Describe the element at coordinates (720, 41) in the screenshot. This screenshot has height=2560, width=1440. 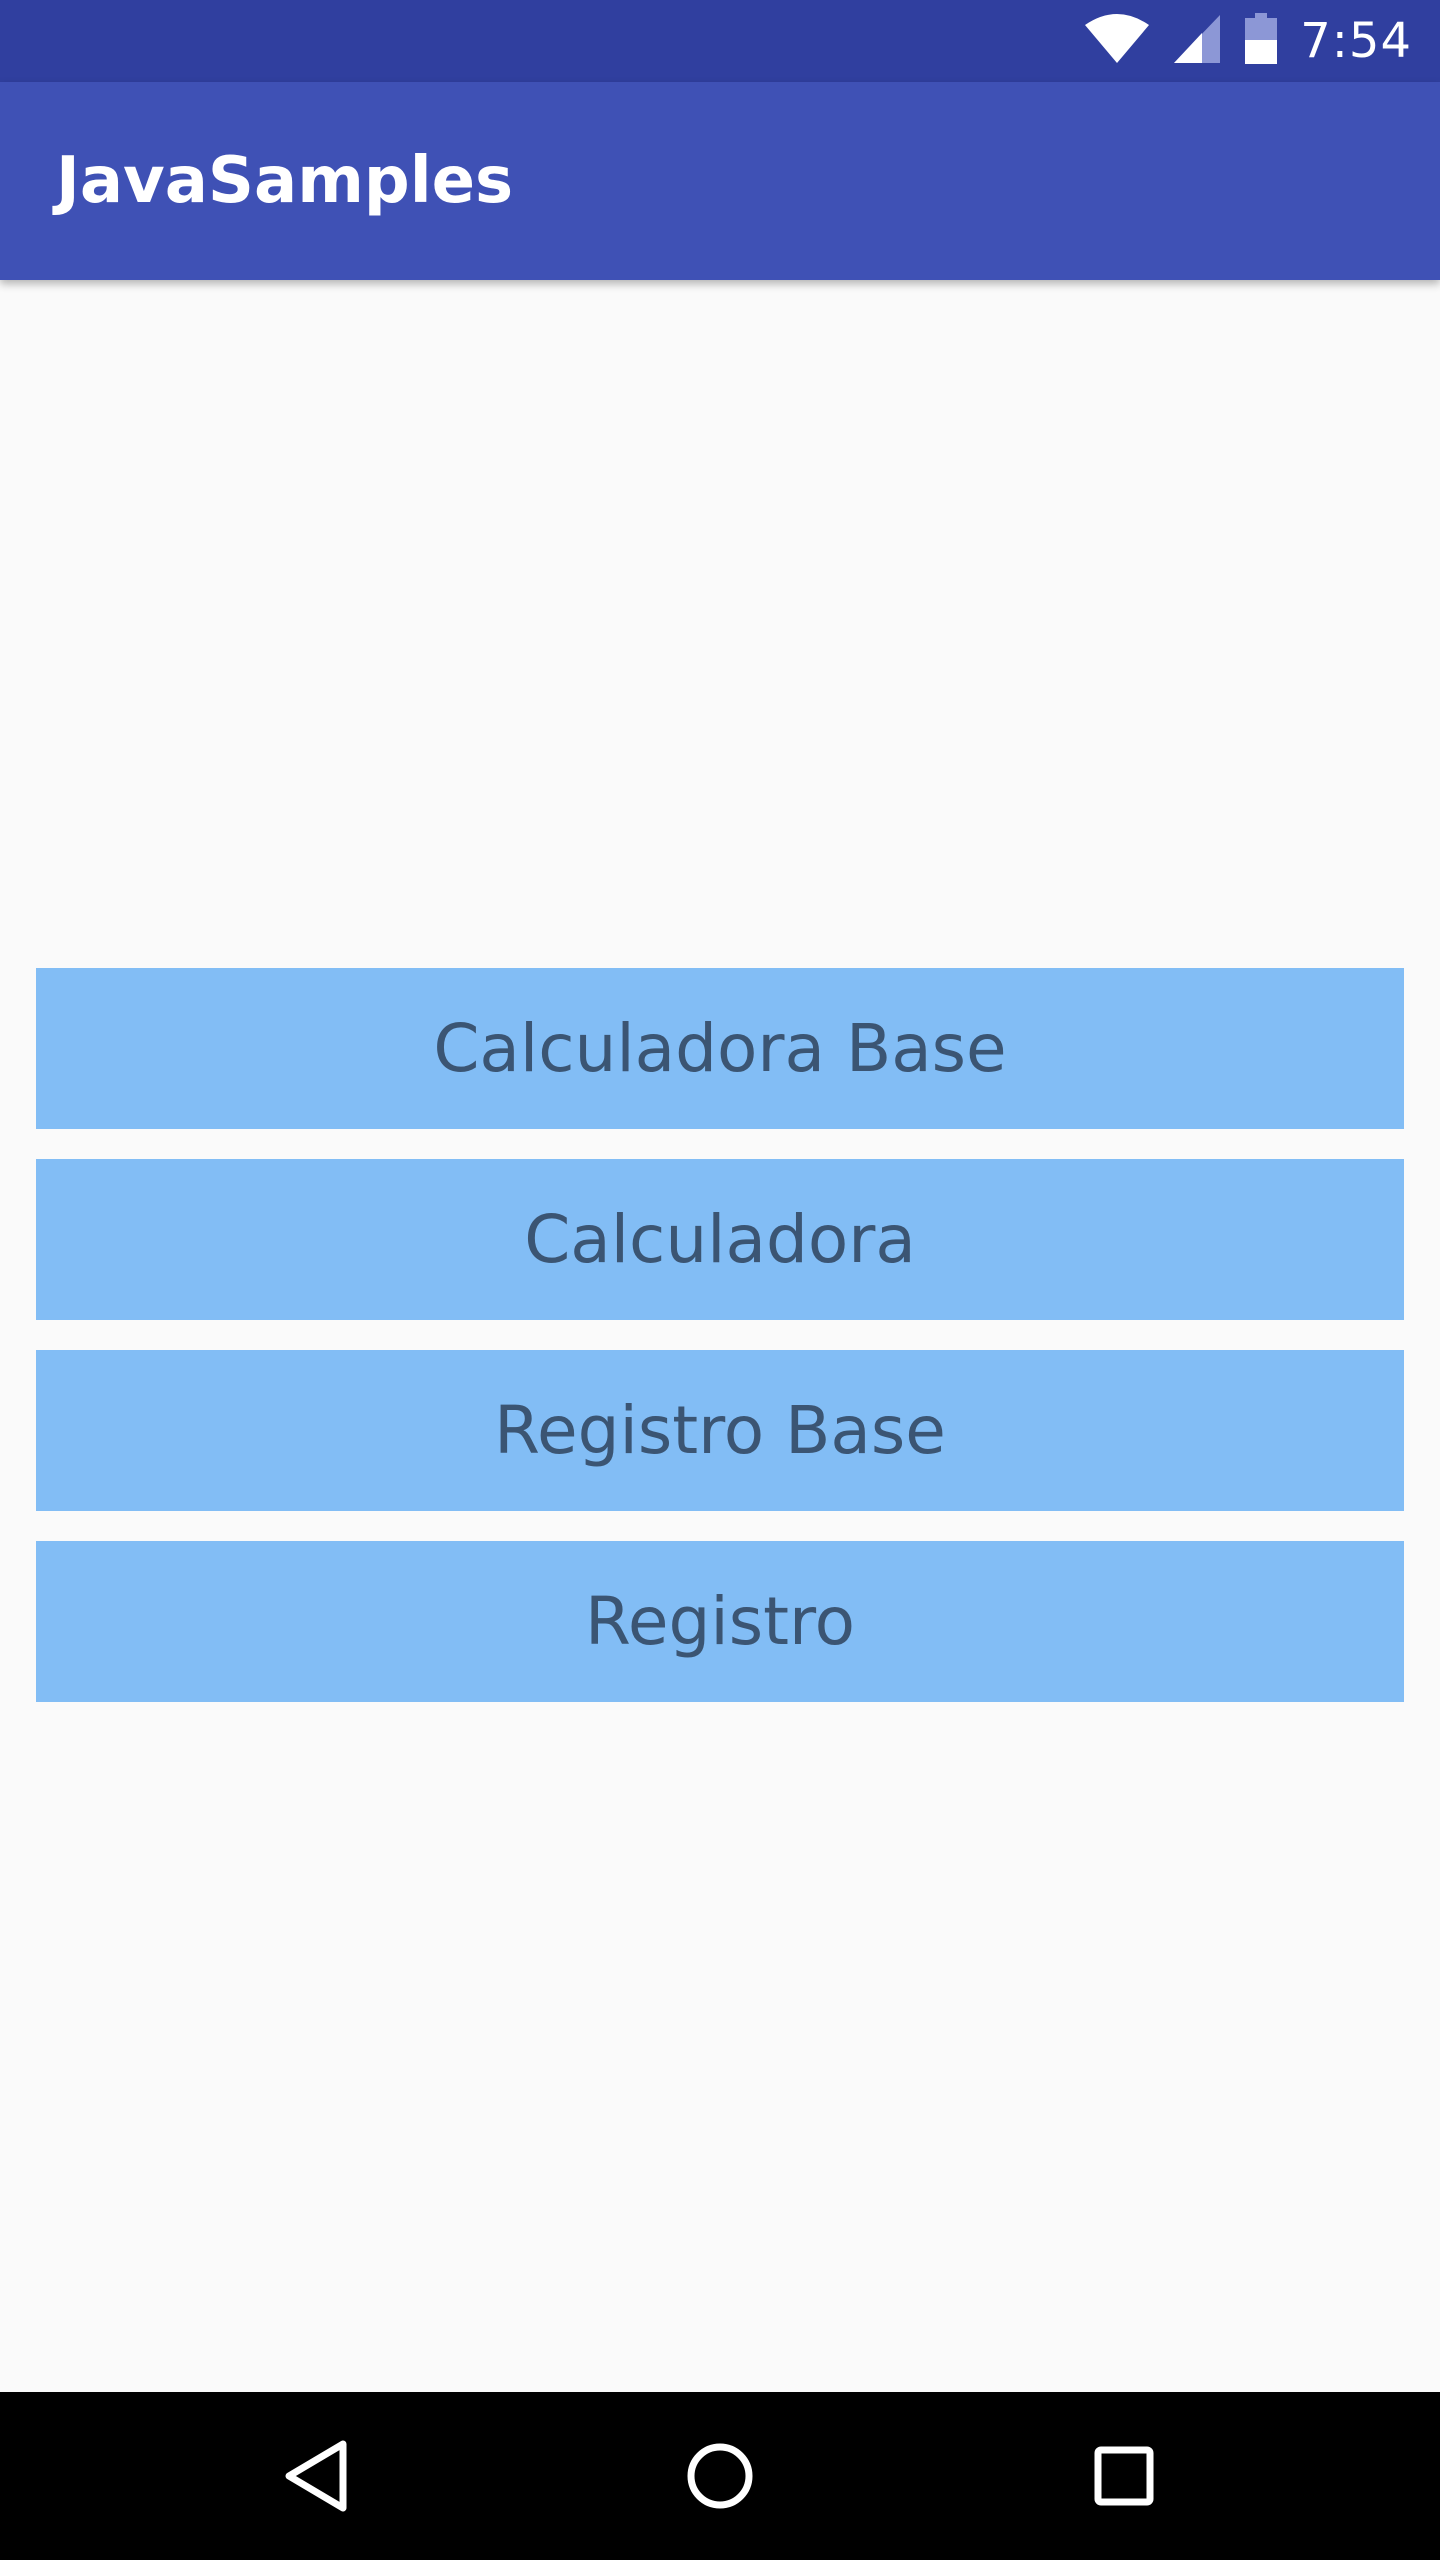
I see `status-bar: 7:54` at that location.